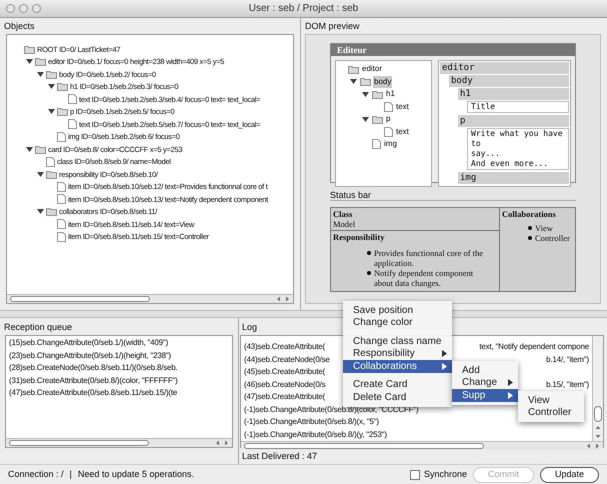 The height and width of the screenshot is (484, 607). What do you see at coordinates (509, 81) in the screenshot?
I see `element-header: body` at bounding box center [509, 81].